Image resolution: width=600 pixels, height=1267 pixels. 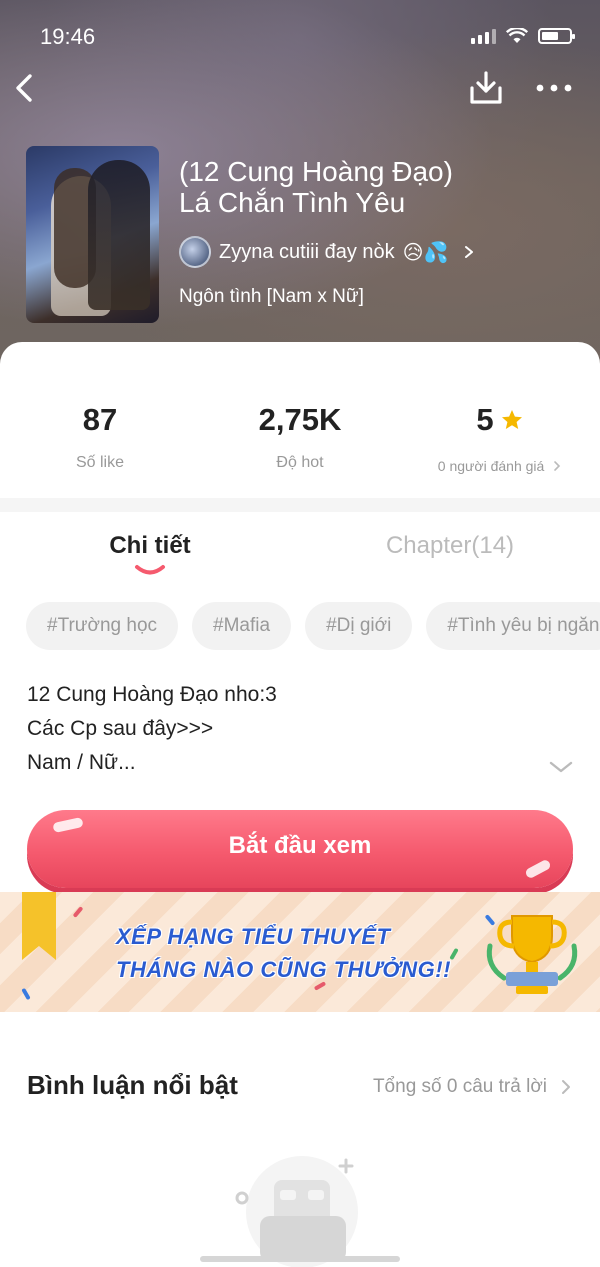 I want to click on stat-hot-value: 2,75K, so click(x=300, y=419).